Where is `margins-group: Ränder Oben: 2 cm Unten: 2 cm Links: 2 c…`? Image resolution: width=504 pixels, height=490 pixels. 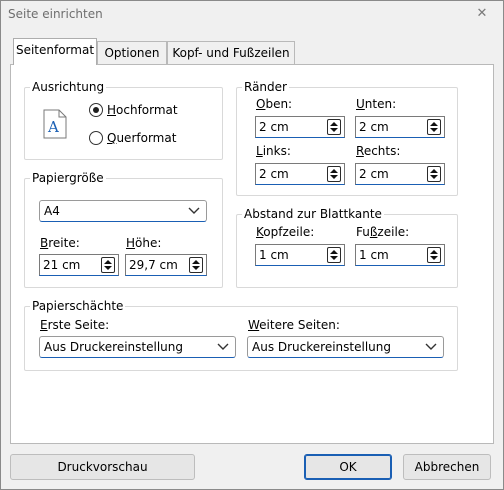 margins-group: Ränder Oben: 2 cm Unten: 2 cm Links: 2 c… is located at coordinates (347, 137).